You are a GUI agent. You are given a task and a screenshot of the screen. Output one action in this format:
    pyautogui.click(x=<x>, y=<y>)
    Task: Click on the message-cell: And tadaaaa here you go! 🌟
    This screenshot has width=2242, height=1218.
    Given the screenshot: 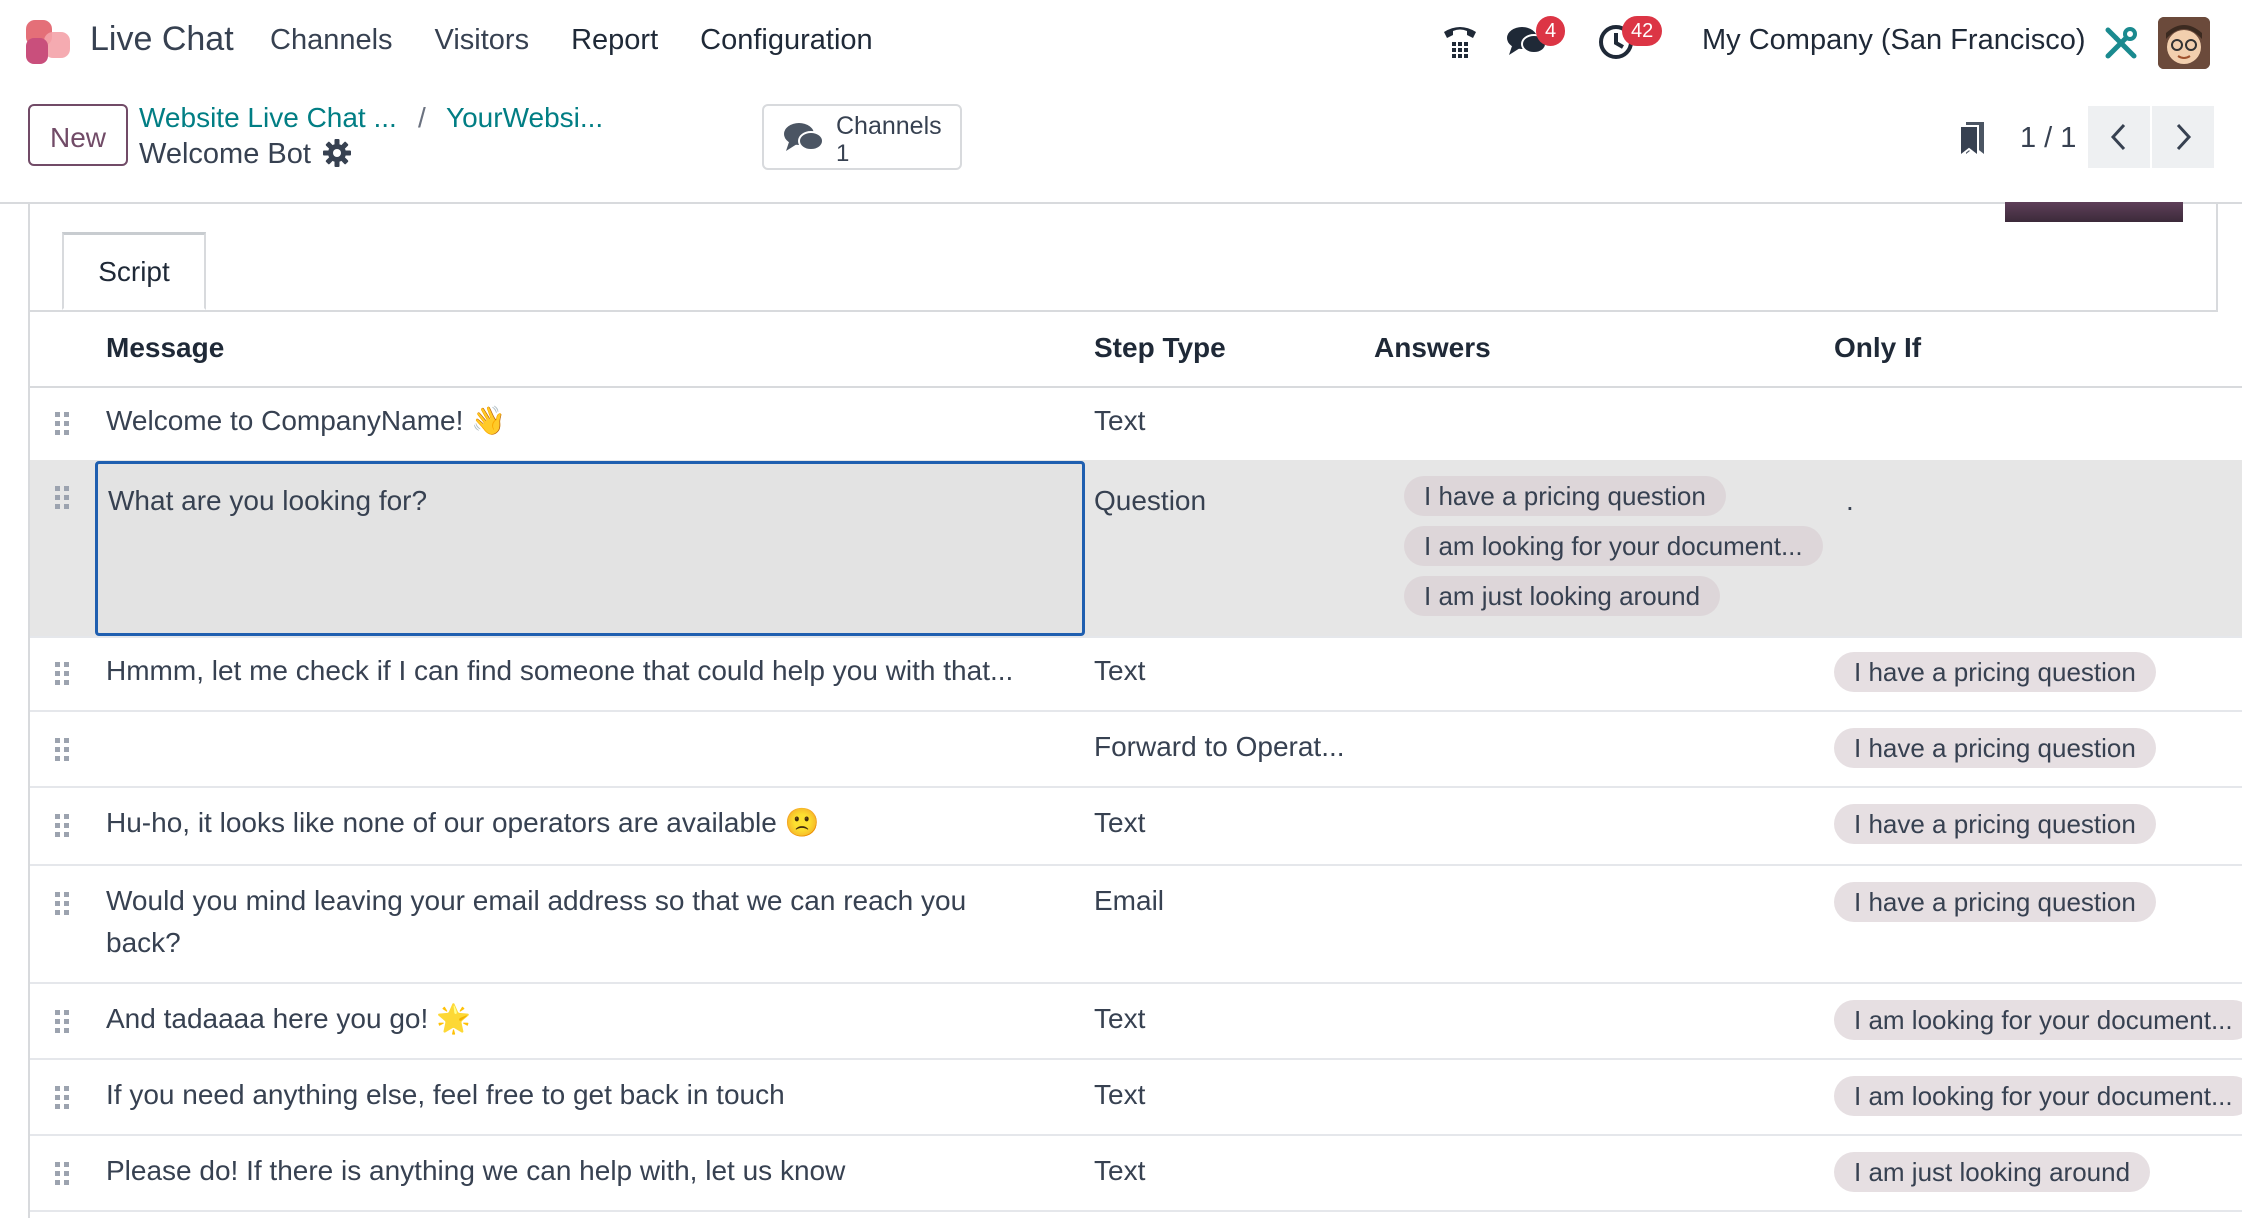 What is the action you would take?
    pyautogui.click(x=596, y=1019)
    